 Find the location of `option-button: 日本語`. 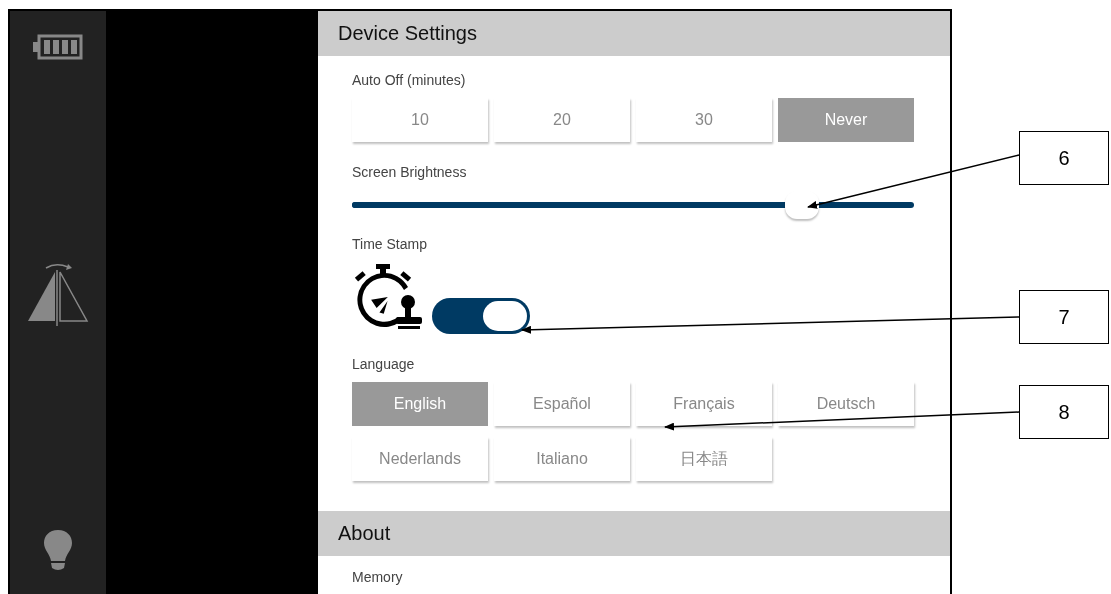

option-button: 日本語 is located at coordinates (704, 459).